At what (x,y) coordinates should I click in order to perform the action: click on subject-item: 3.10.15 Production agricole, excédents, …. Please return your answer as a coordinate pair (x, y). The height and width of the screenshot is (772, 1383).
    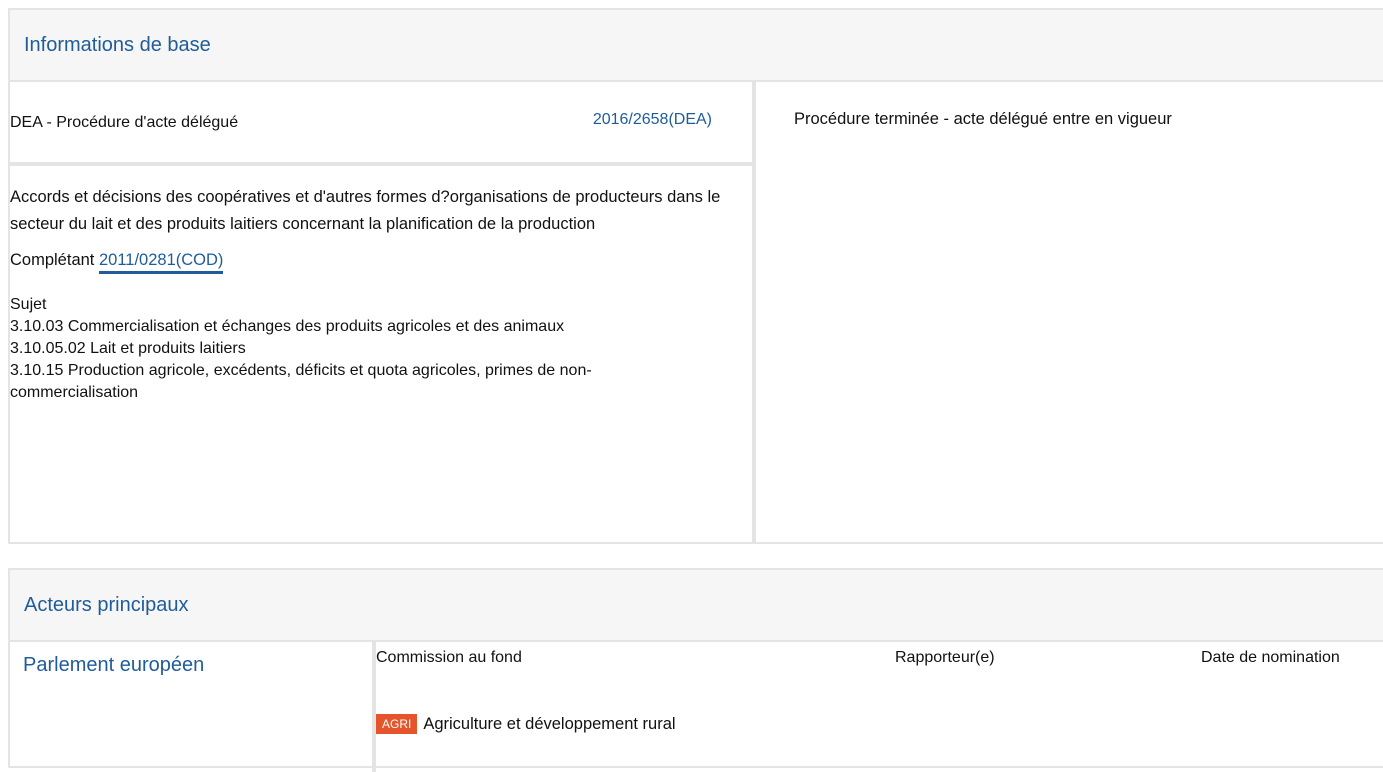
    Looking at the image, I should click on (301, 381).